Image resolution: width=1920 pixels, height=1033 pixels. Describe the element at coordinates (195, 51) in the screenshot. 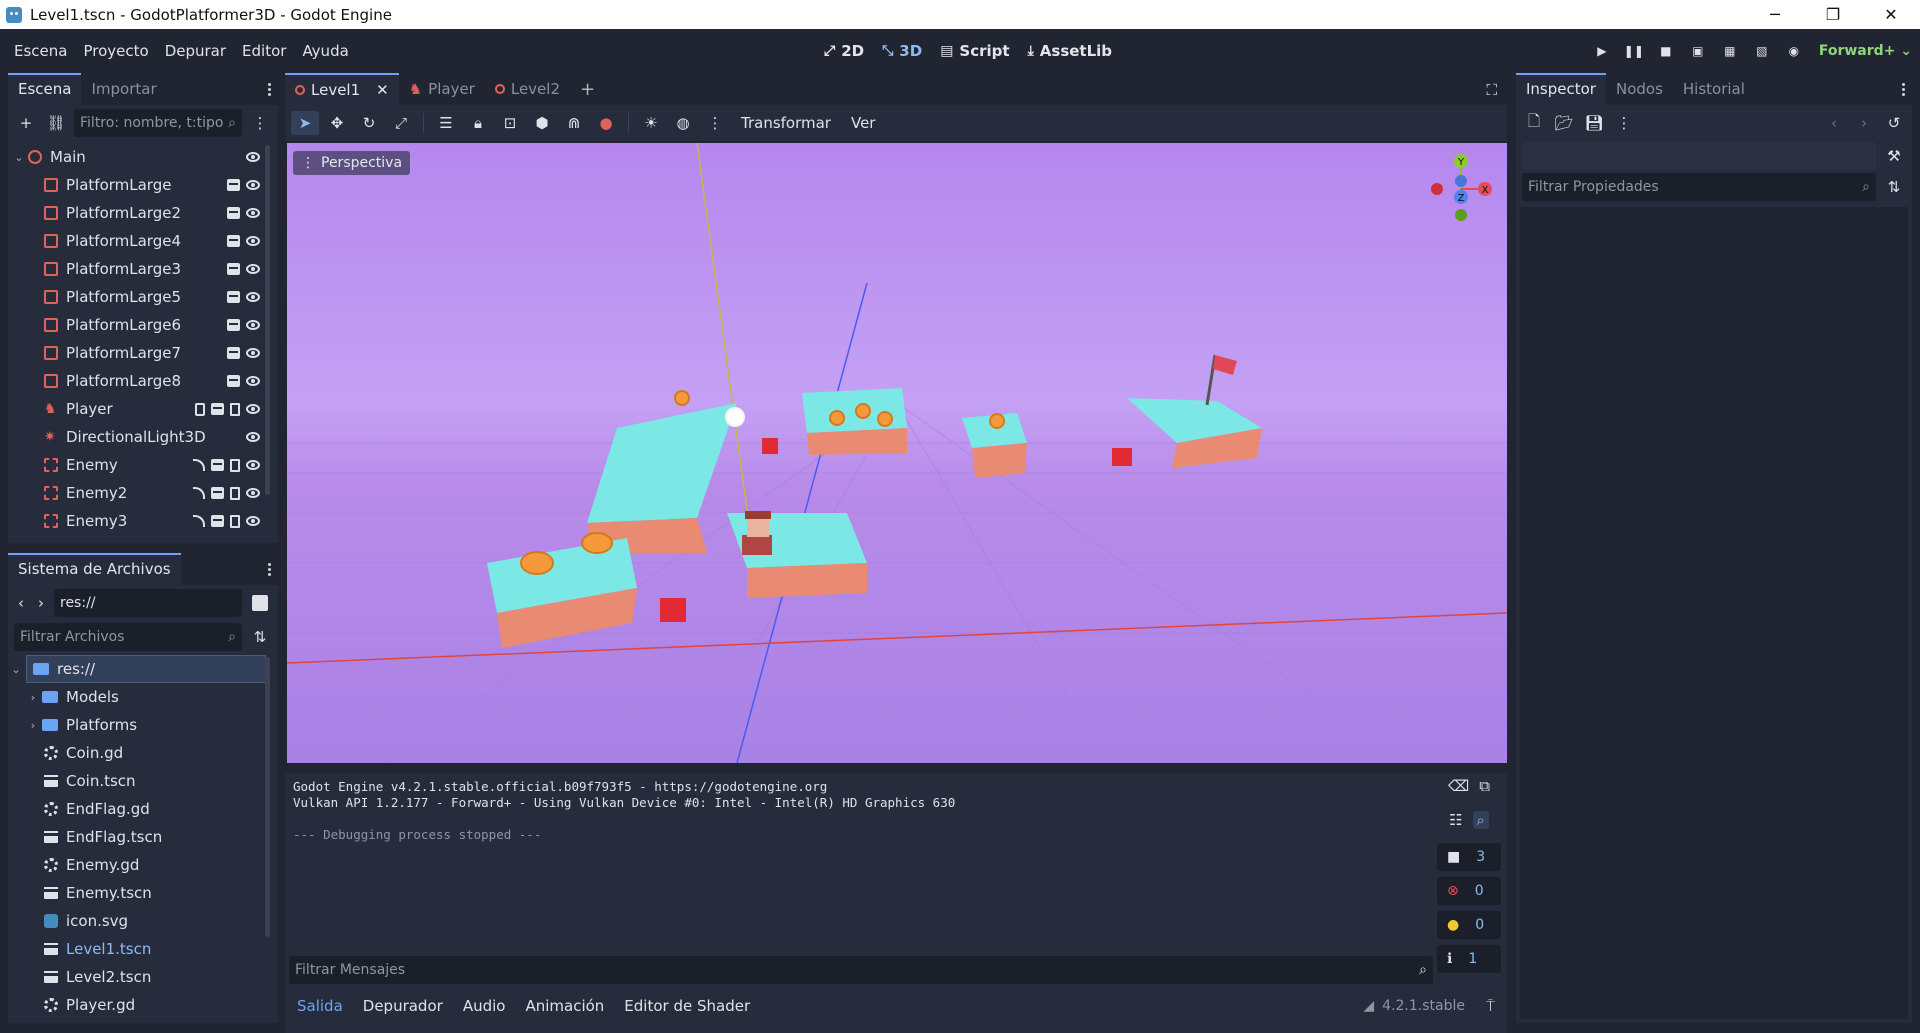

I see `menu-depurar: Depurar` at that location.